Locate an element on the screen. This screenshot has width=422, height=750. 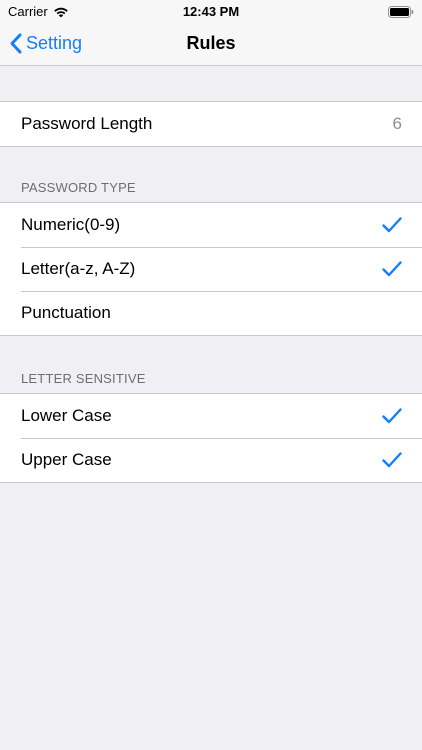
upper-case-label: Upper Case is located at coordinates (66, 459).